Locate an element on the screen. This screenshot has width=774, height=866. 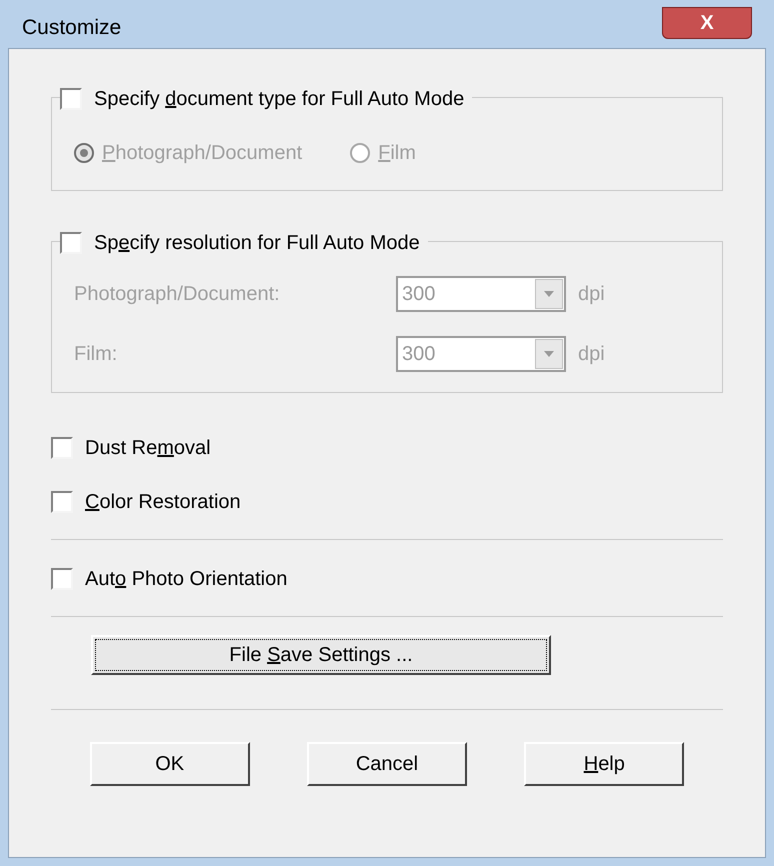
radio-label: Photograph/Document is located at coordinates (202, 153).